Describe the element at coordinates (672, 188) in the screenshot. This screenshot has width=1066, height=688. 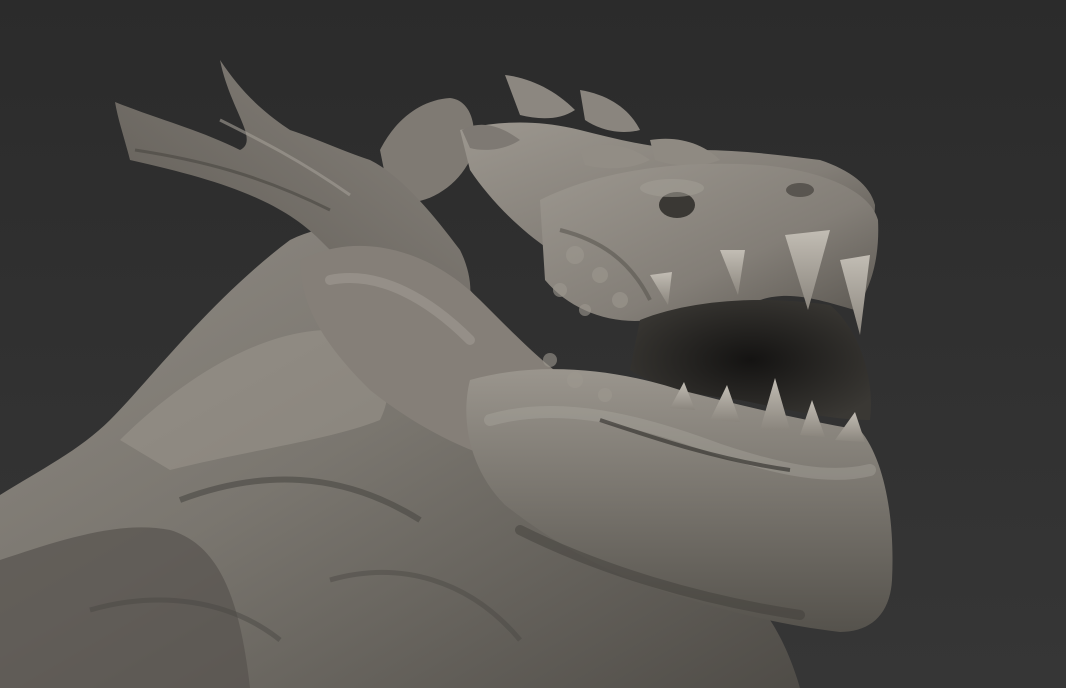
I see `eye-socket-ridge` at that location.